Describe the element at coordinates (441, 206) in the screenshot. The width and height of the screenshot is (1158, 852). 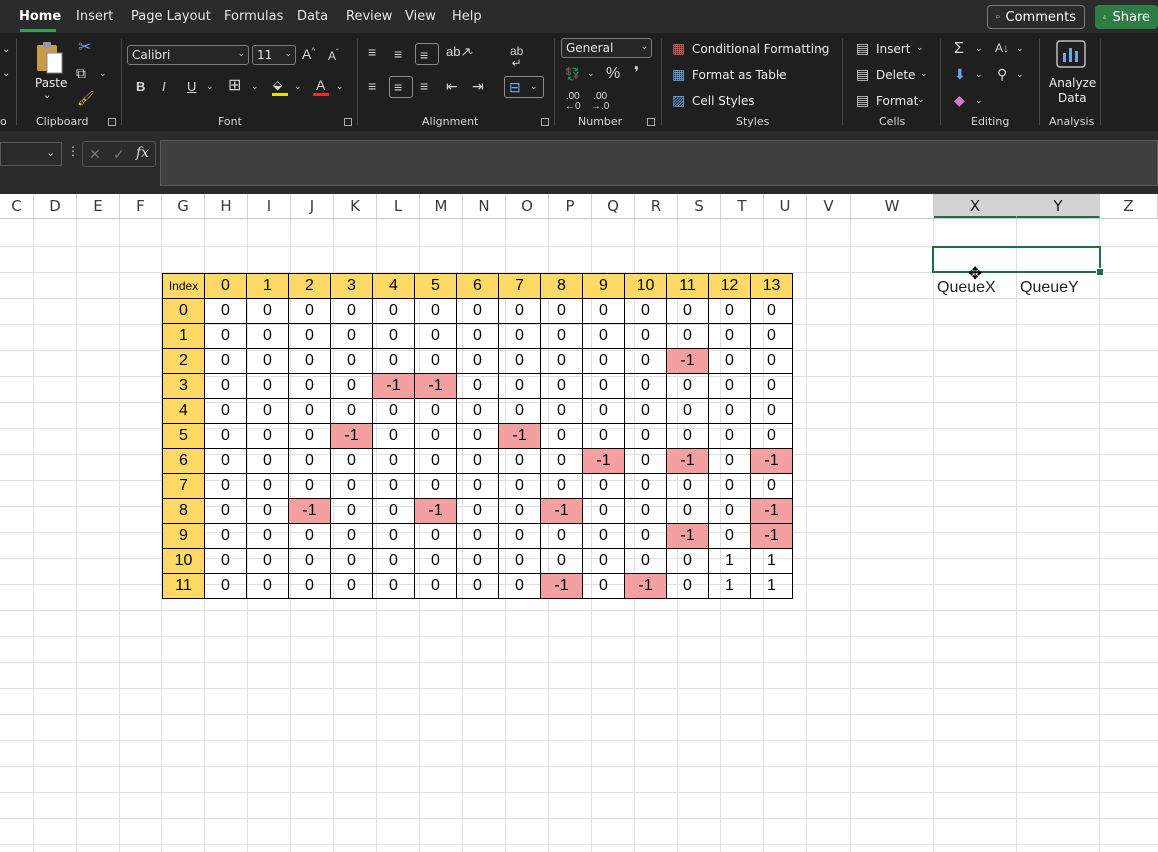
I see `column-header-m: M` at that location.